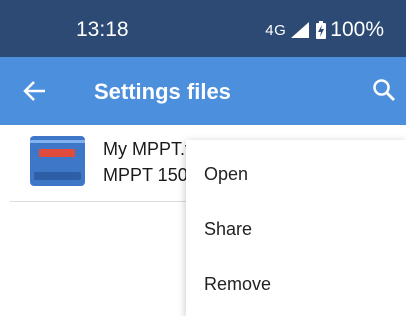 The image size is (406, 316). What do you see at coordinates (300, 30) in the screenshot?
I see `signal-icon` at bounding box center [300, 30].